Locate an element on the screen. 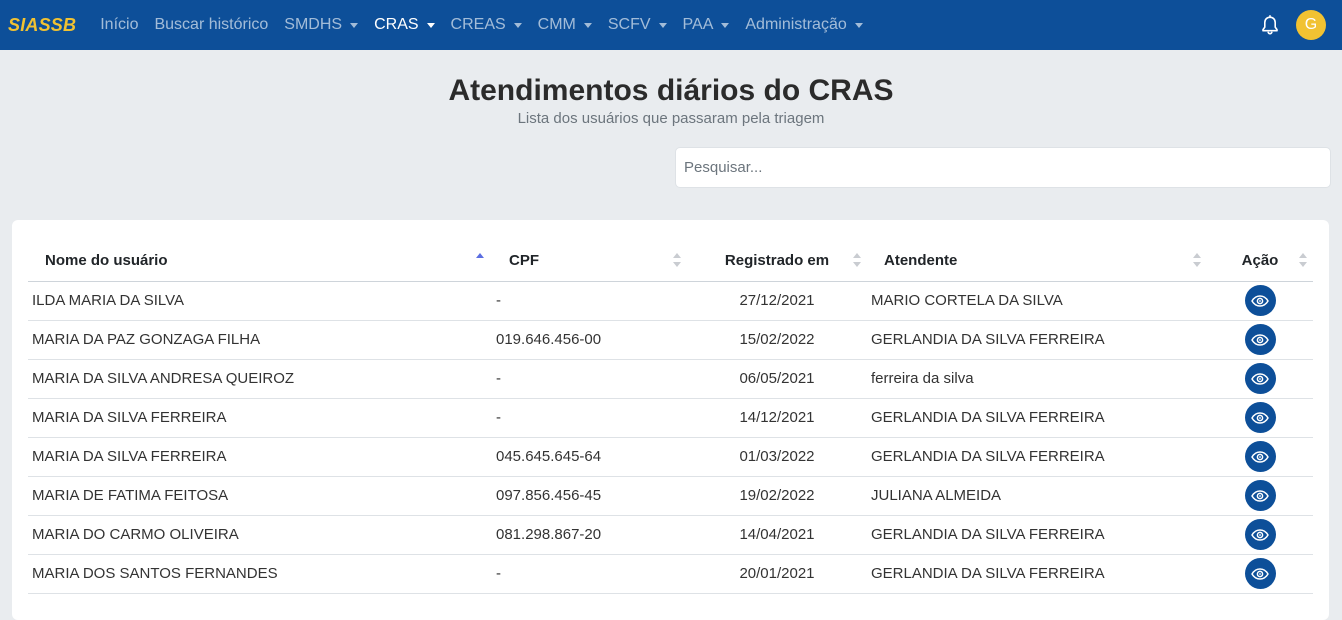  nav-item-smdhs: SMDHS is located at coordinates (321, 25).